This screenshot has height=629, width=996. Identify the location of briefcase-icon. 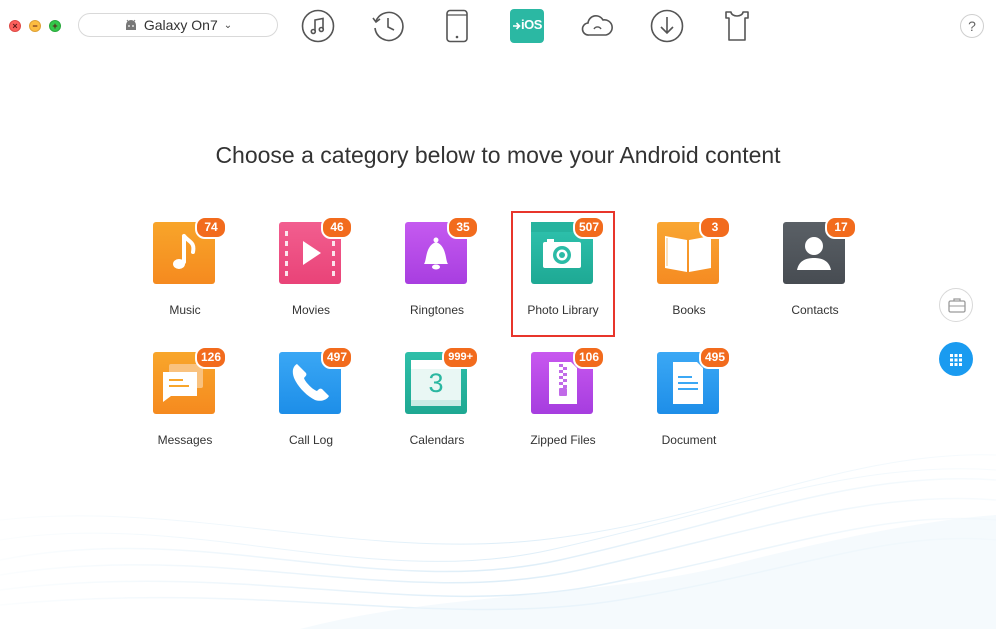
(957, 305).